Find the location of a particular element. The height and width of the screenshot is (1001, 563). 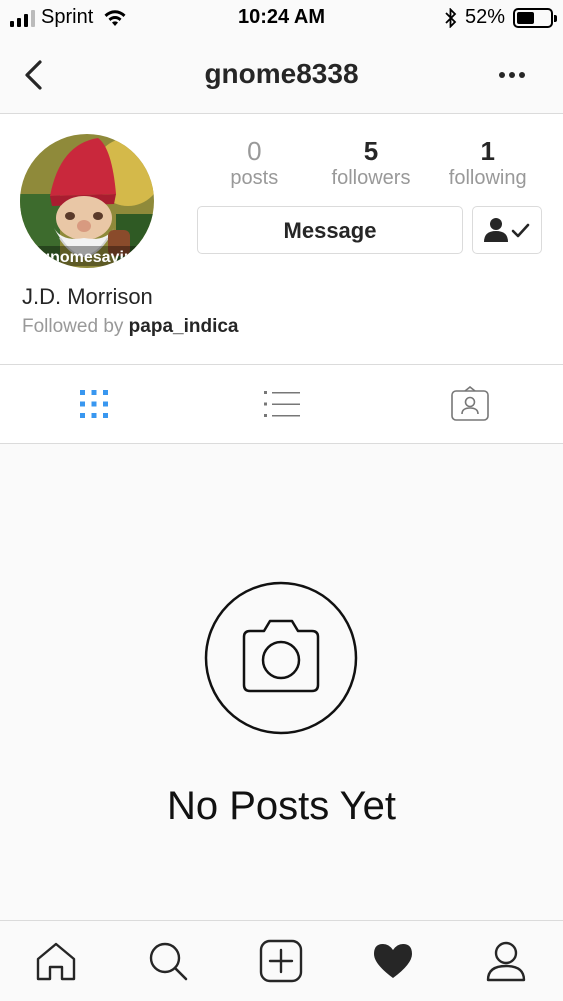

nav-header: gnome8338 is located at coordinates (281, 77).